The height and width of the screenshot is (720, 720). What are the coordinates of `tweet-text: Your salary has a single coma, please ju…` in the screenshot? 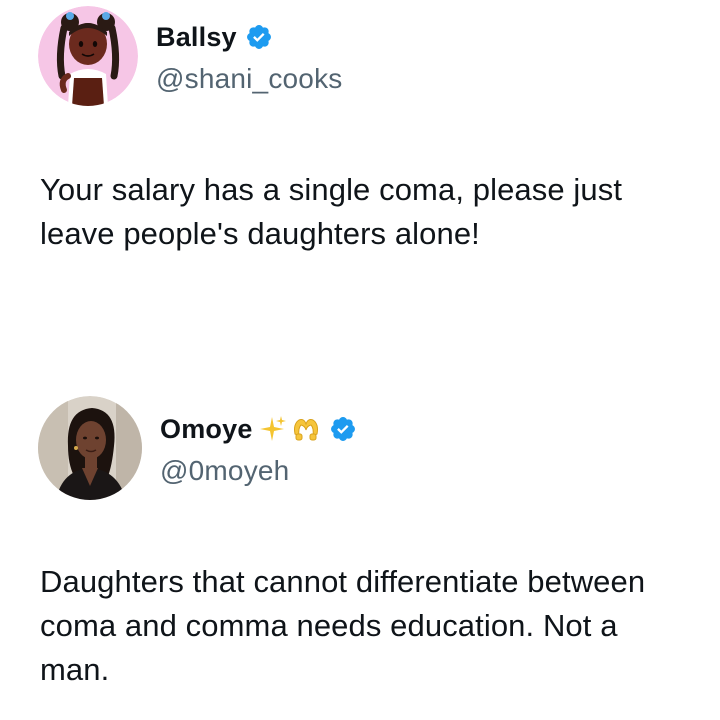 It's located at (331, 211).